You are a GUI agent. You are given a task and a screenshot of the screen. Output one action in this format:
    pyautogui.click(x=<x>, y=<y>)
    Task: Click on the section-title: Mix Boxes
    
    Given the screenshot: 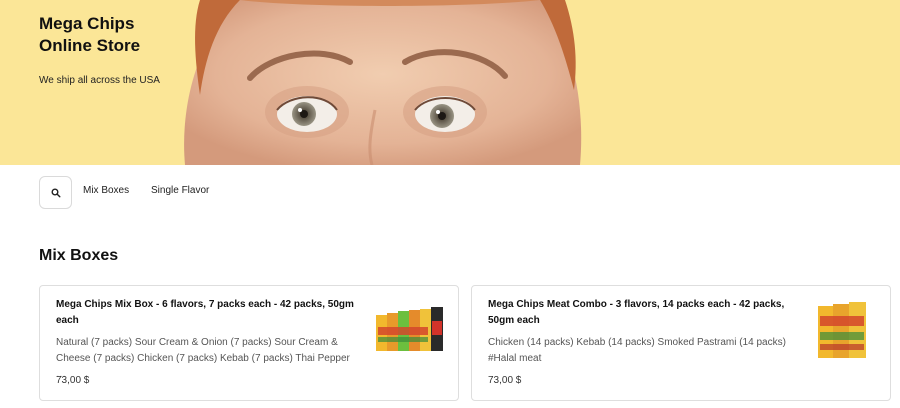 What is the action you would take?
    pyautogui.click(x=79, y=255)
    